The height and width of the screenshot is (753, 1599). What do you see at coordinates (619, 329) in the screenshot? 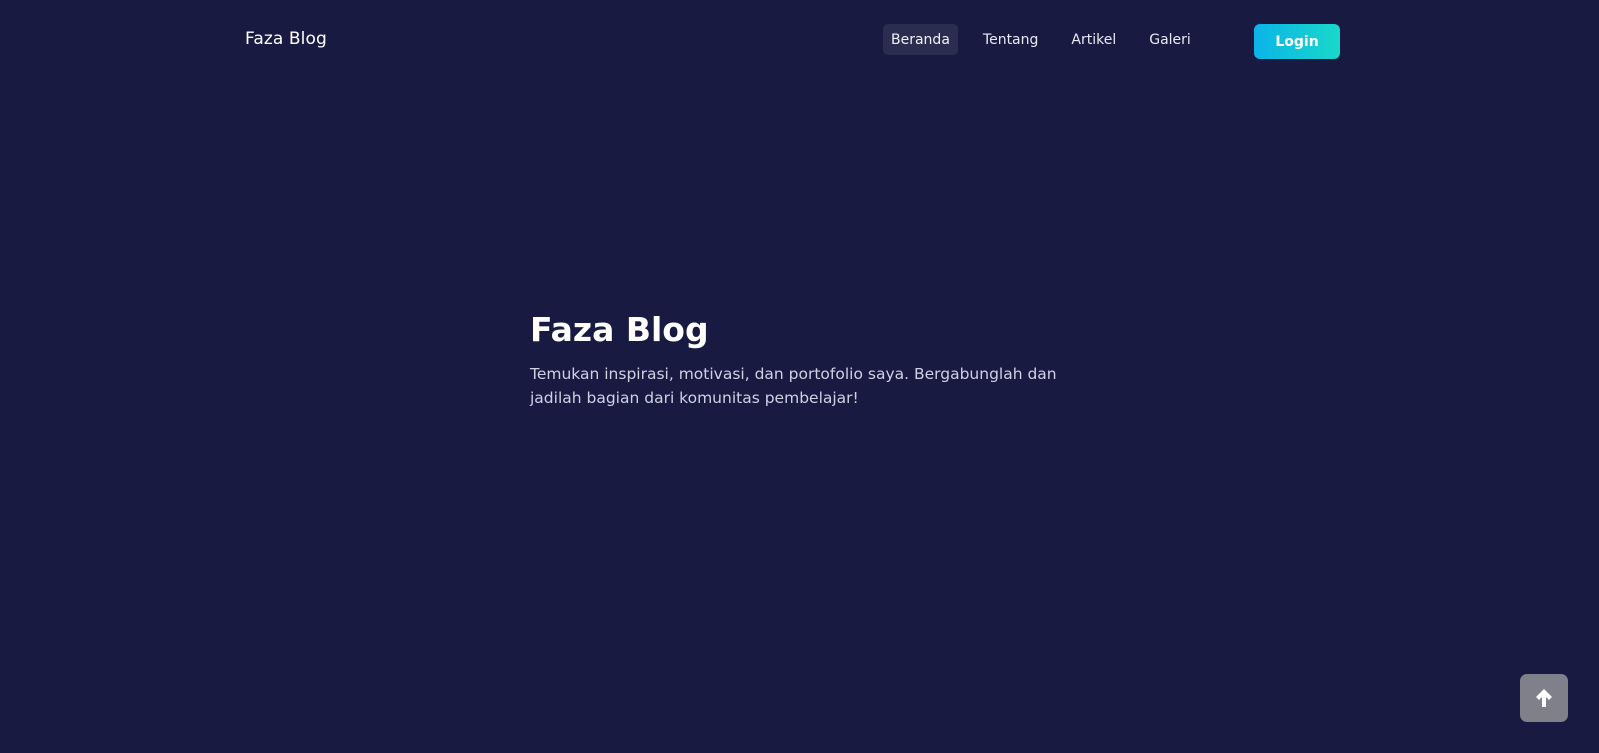
I see `hero-title: Faza Blog` at bounding box center [619, 329].